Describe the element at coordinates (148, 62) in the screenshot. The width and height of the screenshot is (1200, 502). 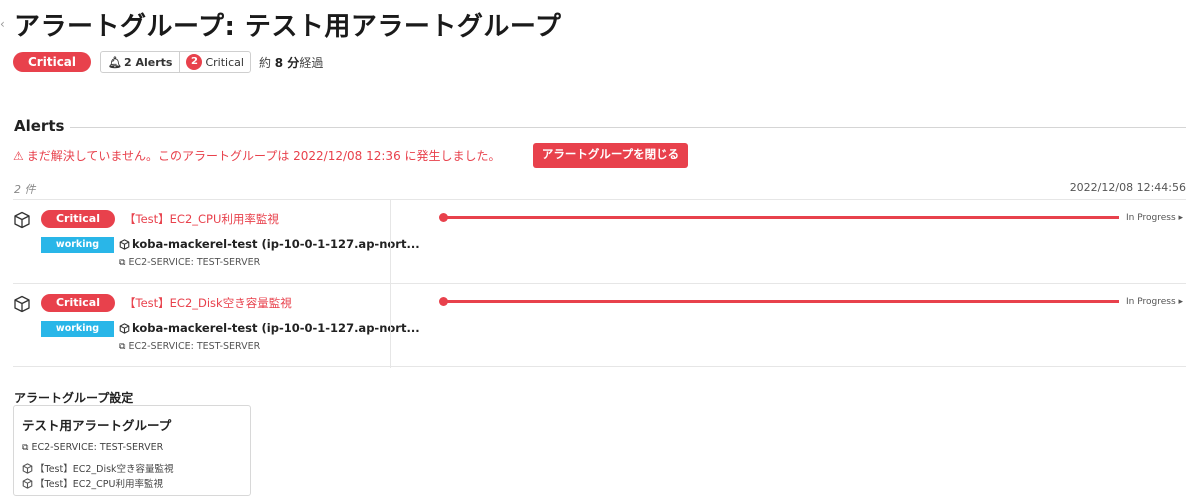
I see `alerts-count-label: 2 Alerts` at that location.